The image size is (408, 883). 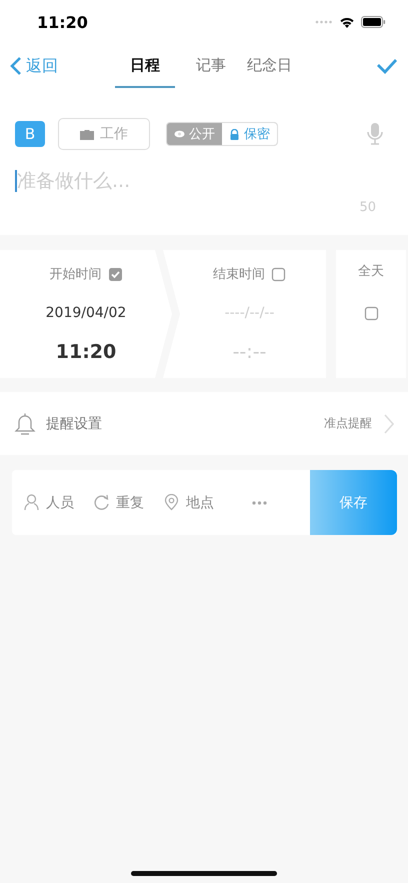 I want to click on save-button: 保存, so click(x=353, y=502).